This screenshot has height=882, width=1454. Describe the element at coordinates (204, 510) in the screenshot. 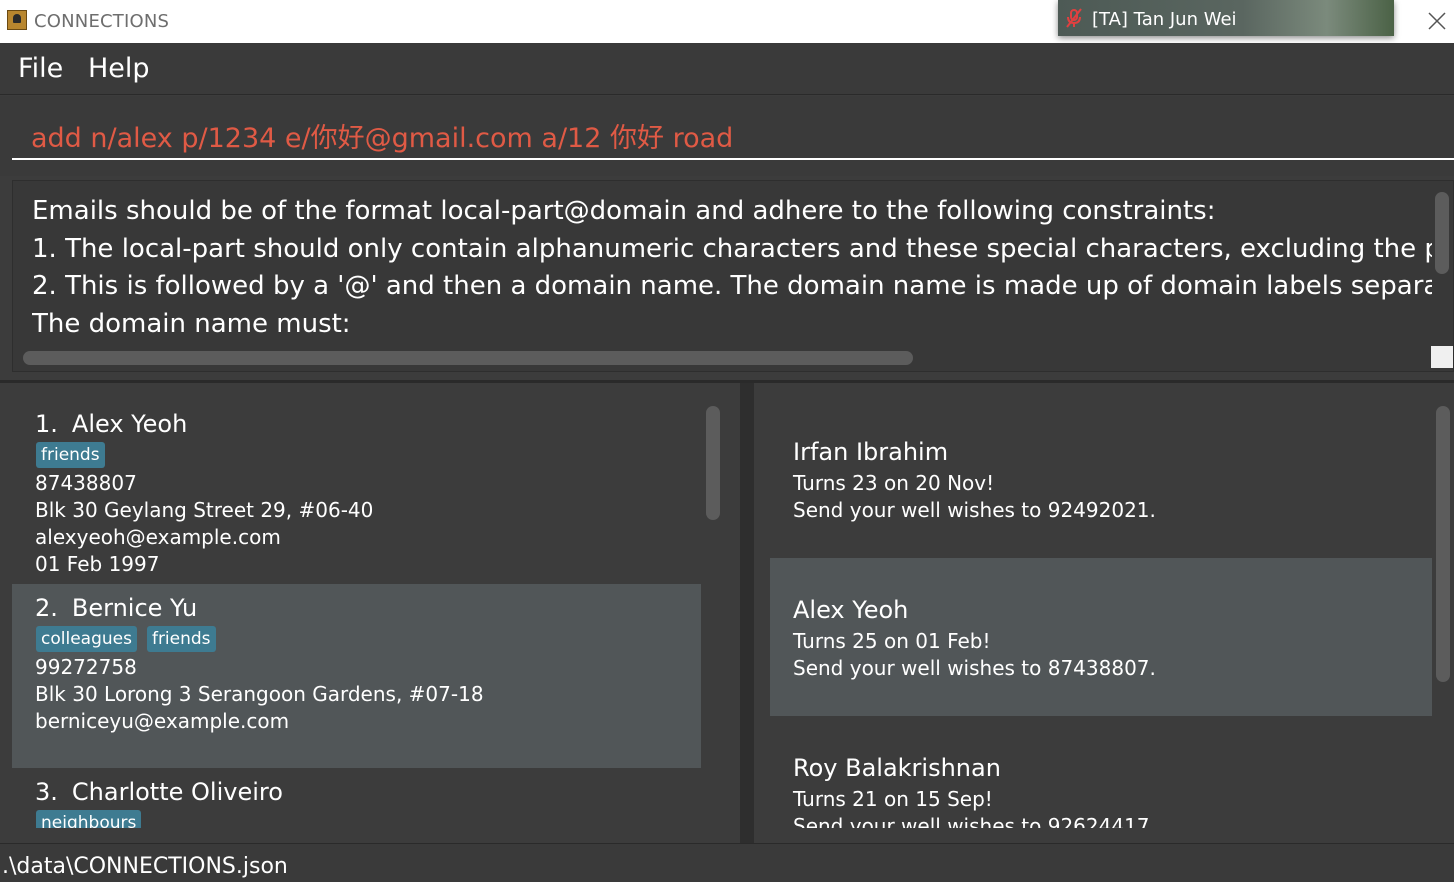

I see `person-address: Blk 30 Geylang Street 29, #06-40` at that location.